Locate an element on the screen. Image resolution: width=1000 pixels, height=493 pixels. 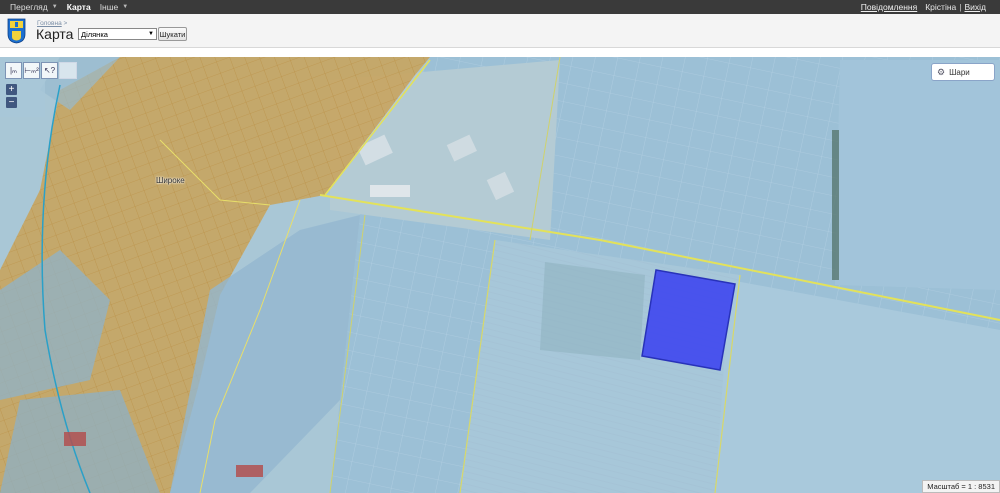
tool-placeholder is located at coordinates (68, 70).